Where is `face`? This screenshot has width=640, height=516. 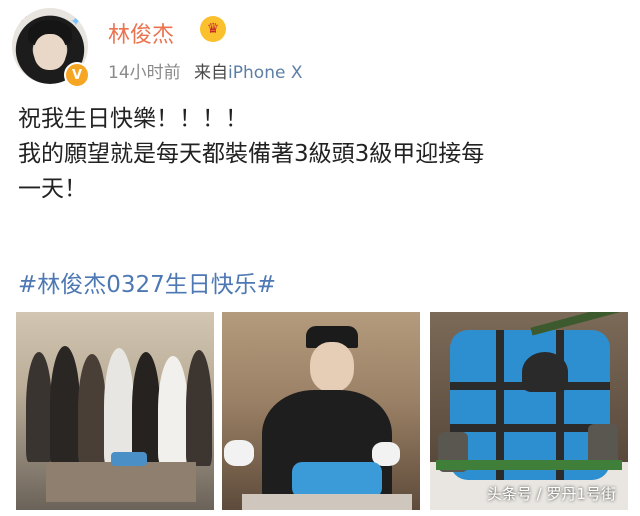
face is located at coordinates (332, 367).